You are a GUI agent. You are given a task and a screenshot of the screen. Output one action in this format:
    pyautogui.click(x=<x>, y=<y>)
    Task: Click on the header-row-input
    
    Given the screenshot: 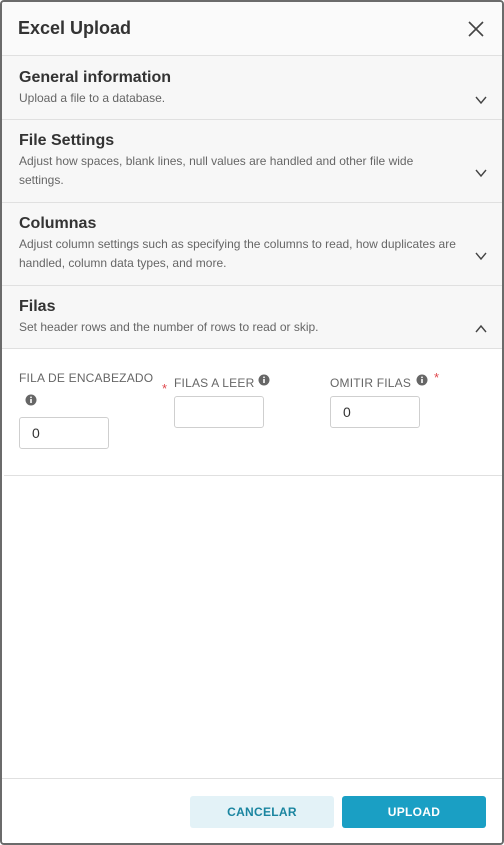 What is the action you would take?
    pyautogui.click(x=64, y=433)
    